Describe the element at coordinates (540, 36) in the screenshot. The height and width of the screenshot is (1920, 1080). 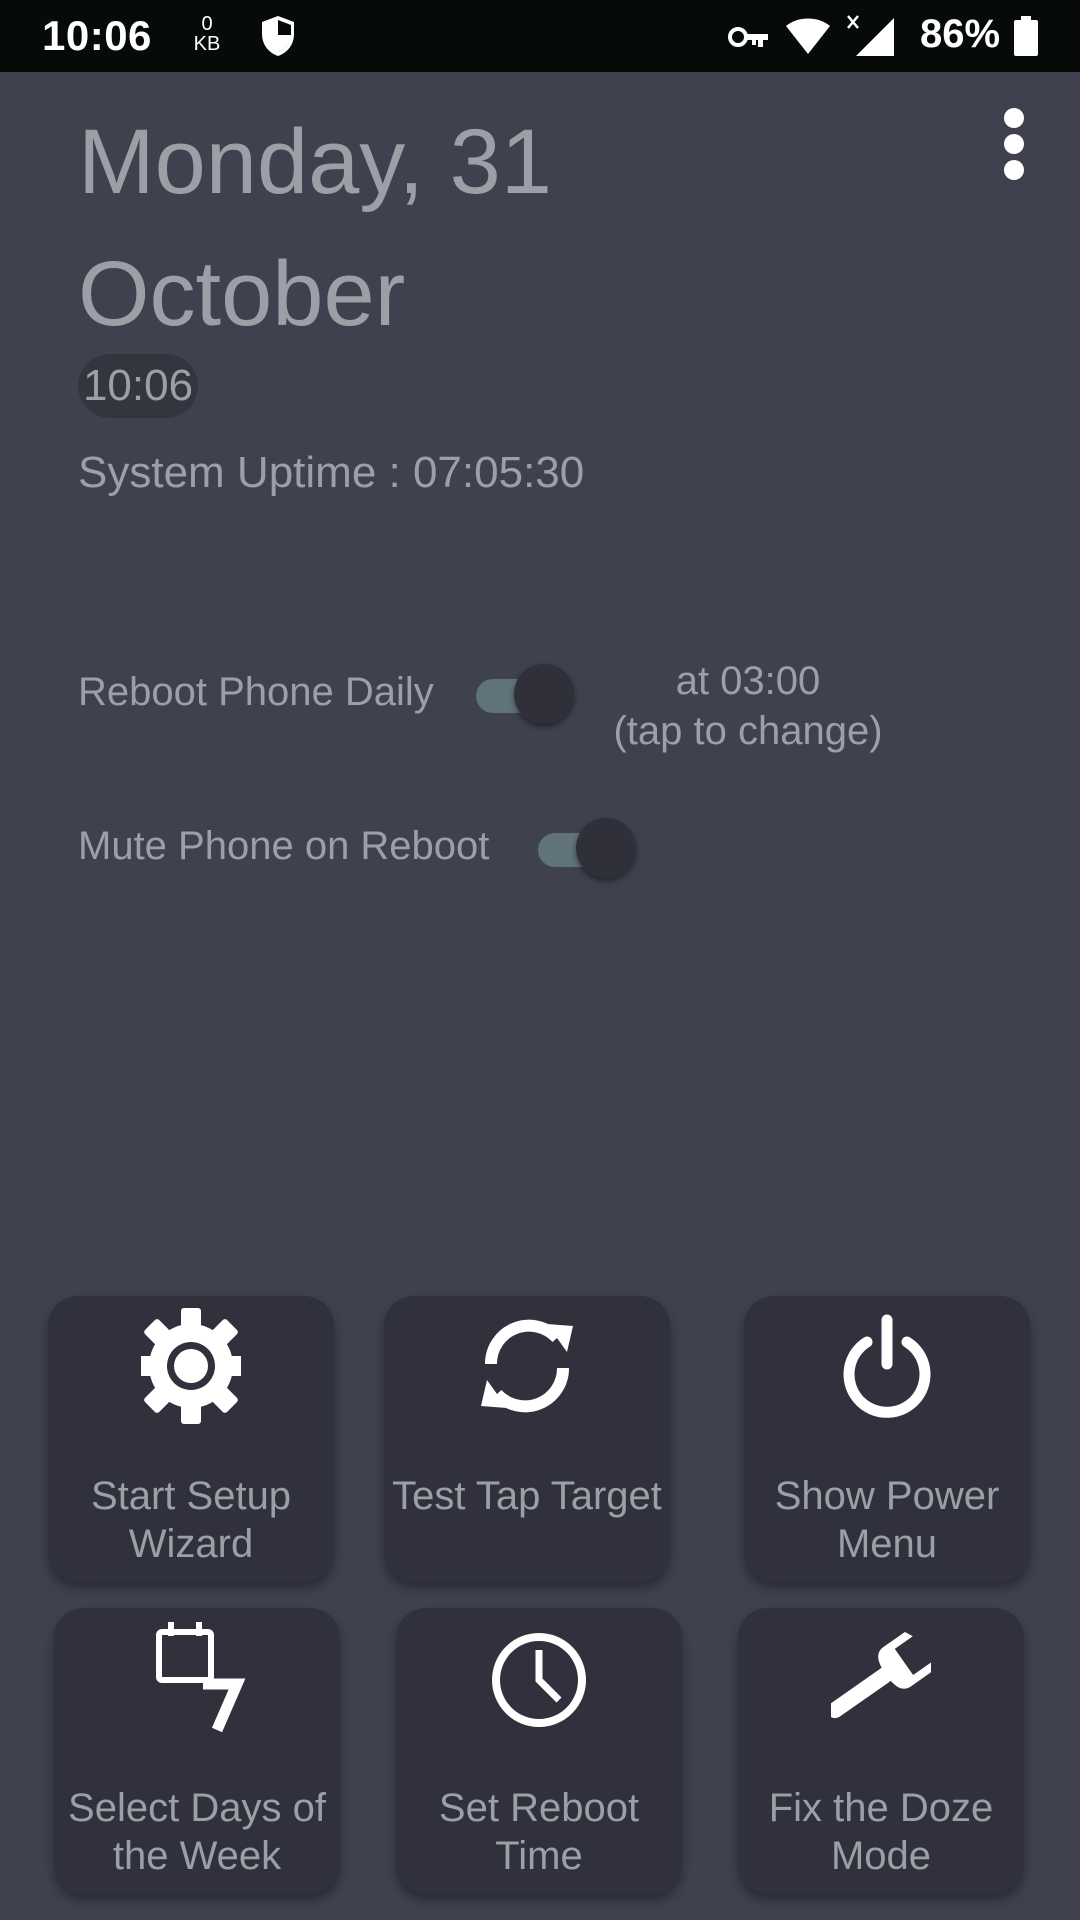
I see `status-bar: 10:06 0 KB 86%` at that location.